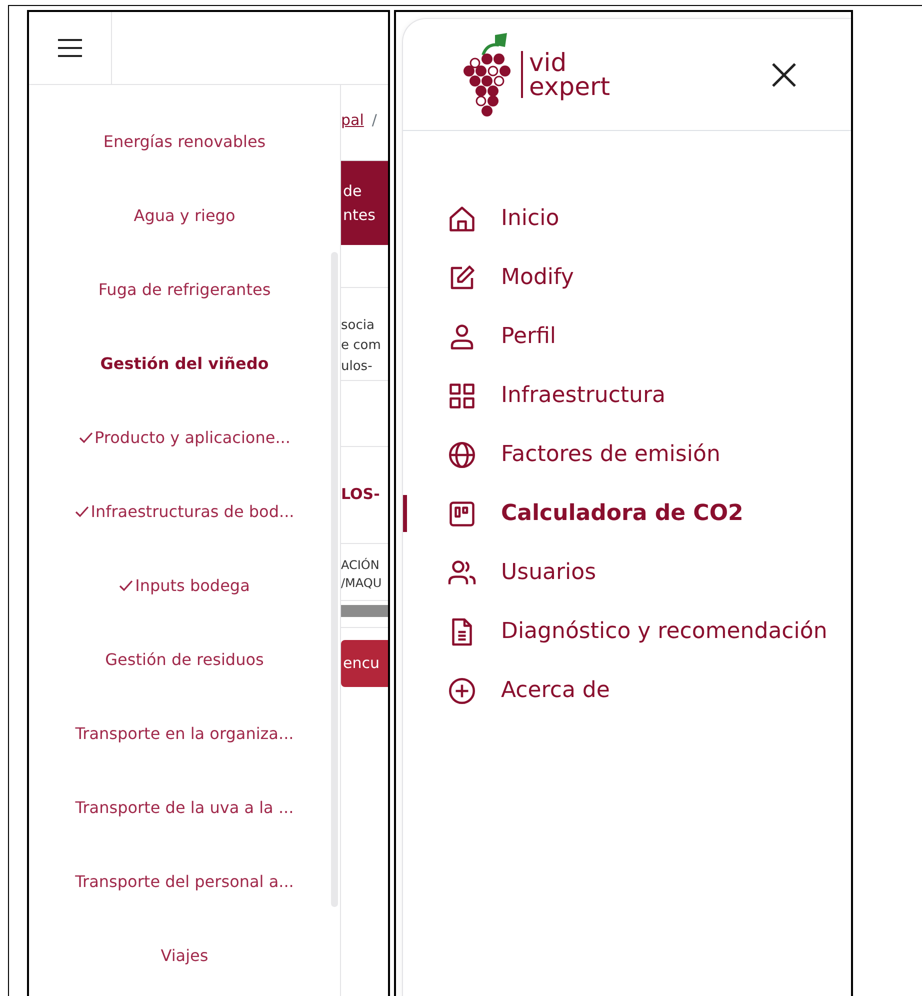 The image size is (922, 996). I want to click on nav-item: Calculadora de CO2, so click(627, 513).